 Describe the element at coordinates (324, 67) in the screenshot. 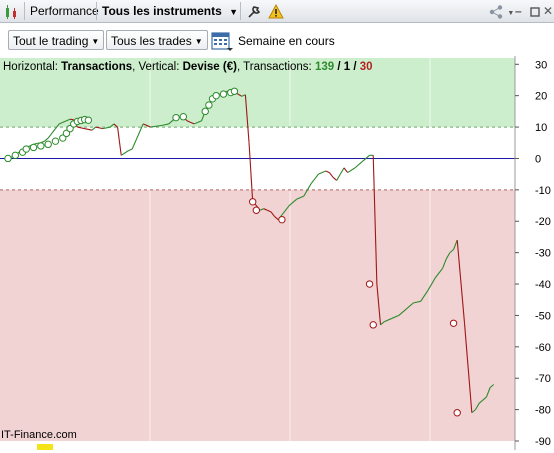

I see `header-count-total: 139` at that location.